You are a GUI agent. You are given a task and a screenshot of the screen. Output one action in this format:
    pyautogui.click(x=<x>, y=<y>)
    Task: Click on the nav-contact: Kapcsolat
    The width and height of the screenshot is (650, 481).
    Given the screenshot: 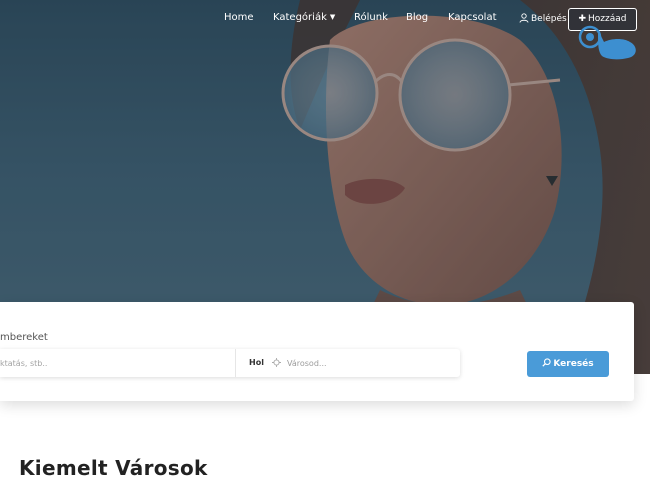 What is the action you would take?
    pyautogui.click(x=472, y=17)
    